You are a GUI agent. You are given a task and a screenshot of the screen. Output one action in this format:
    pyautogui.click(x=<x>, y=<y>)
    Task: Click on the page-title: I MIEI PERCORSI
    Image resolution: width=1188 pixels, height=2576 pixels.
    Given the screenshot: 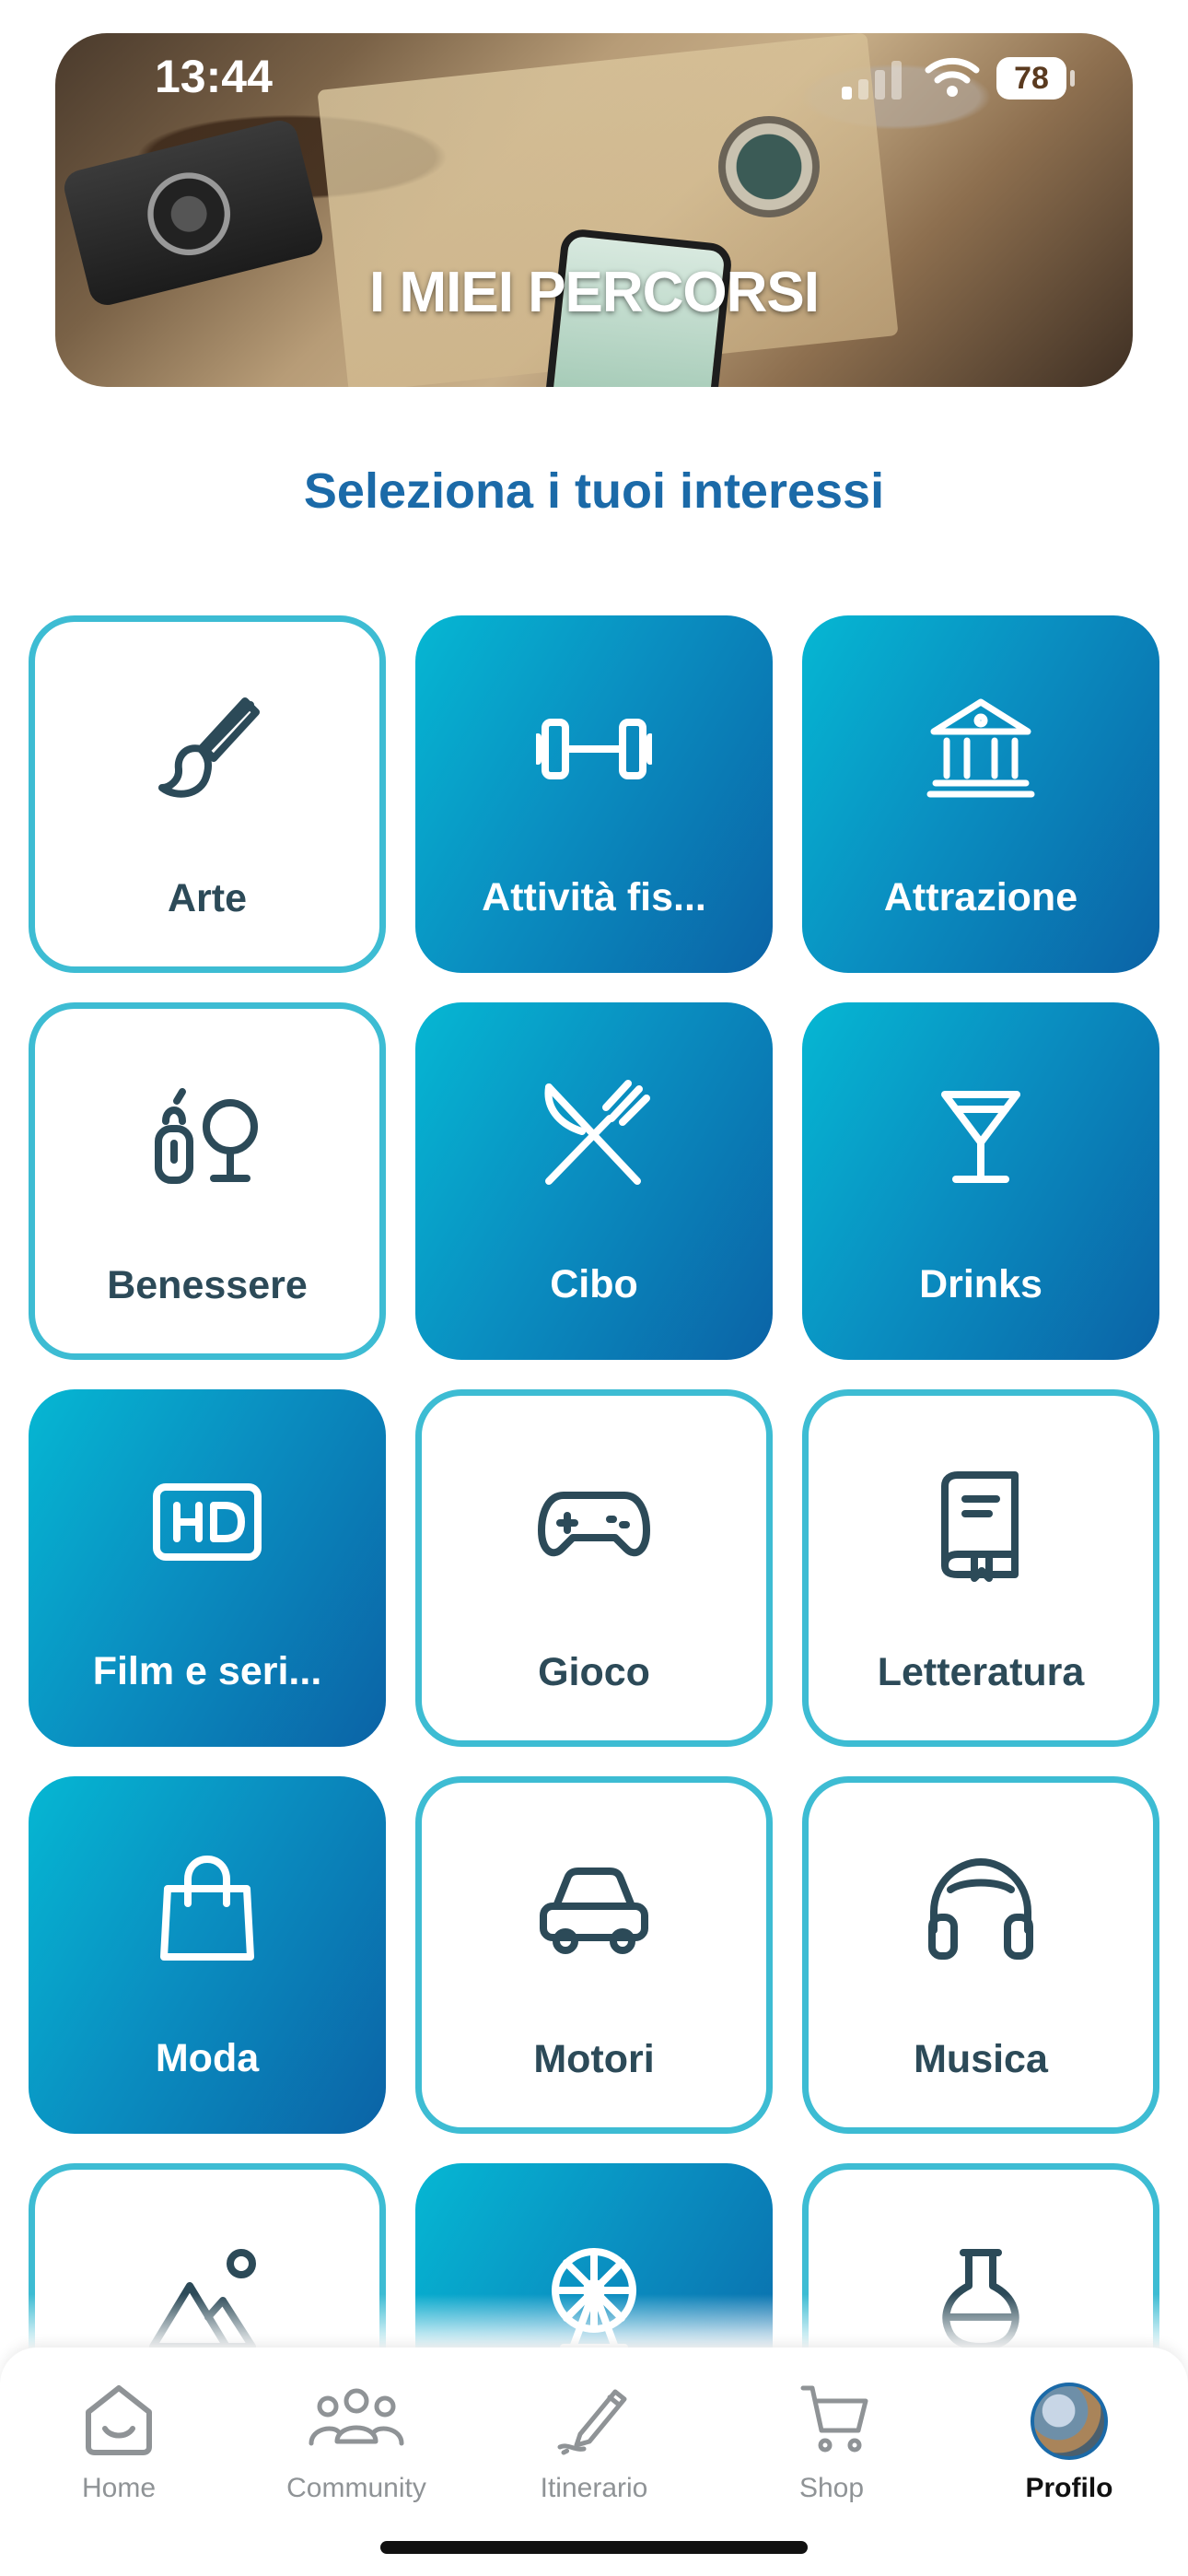 What is the action you would take?
    pyautogui.click(x=594, y=292)
    